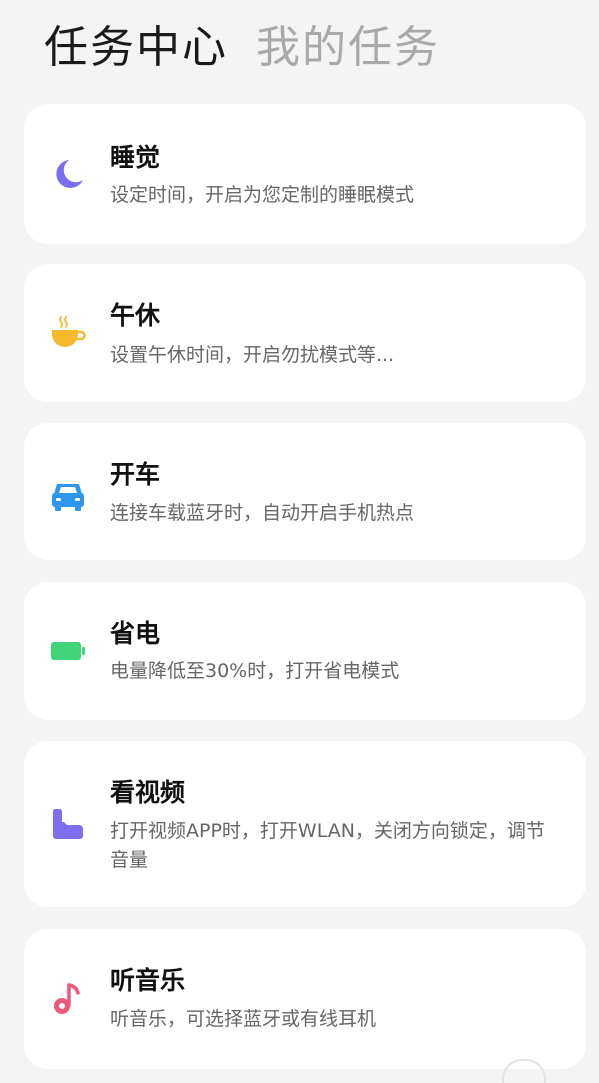 This screenshot has width=599, height=1083. What do you see at coordinates (243, 1019) in the screenshot?
I see `task-description: 听音乐，可选择蓝牙或有线耳机` at bounding box center [243, 1019].